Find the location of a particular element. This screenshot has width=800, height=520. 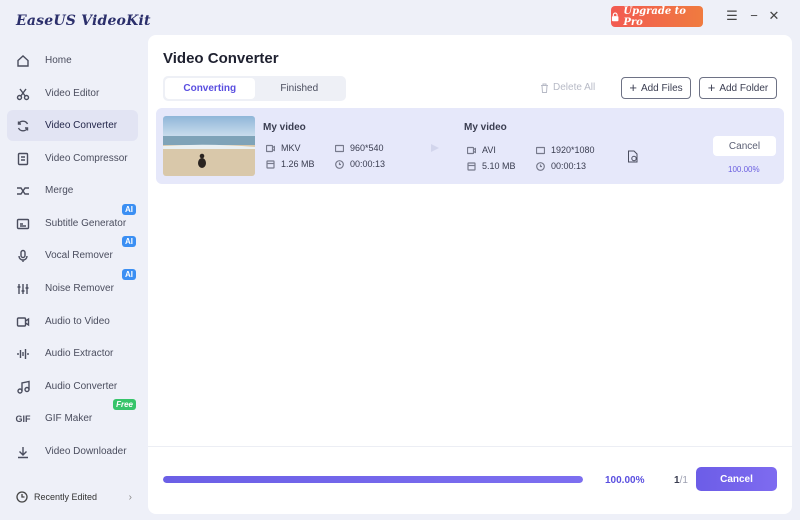

menu-icon: ☰ is located at coordinates (732, 16).